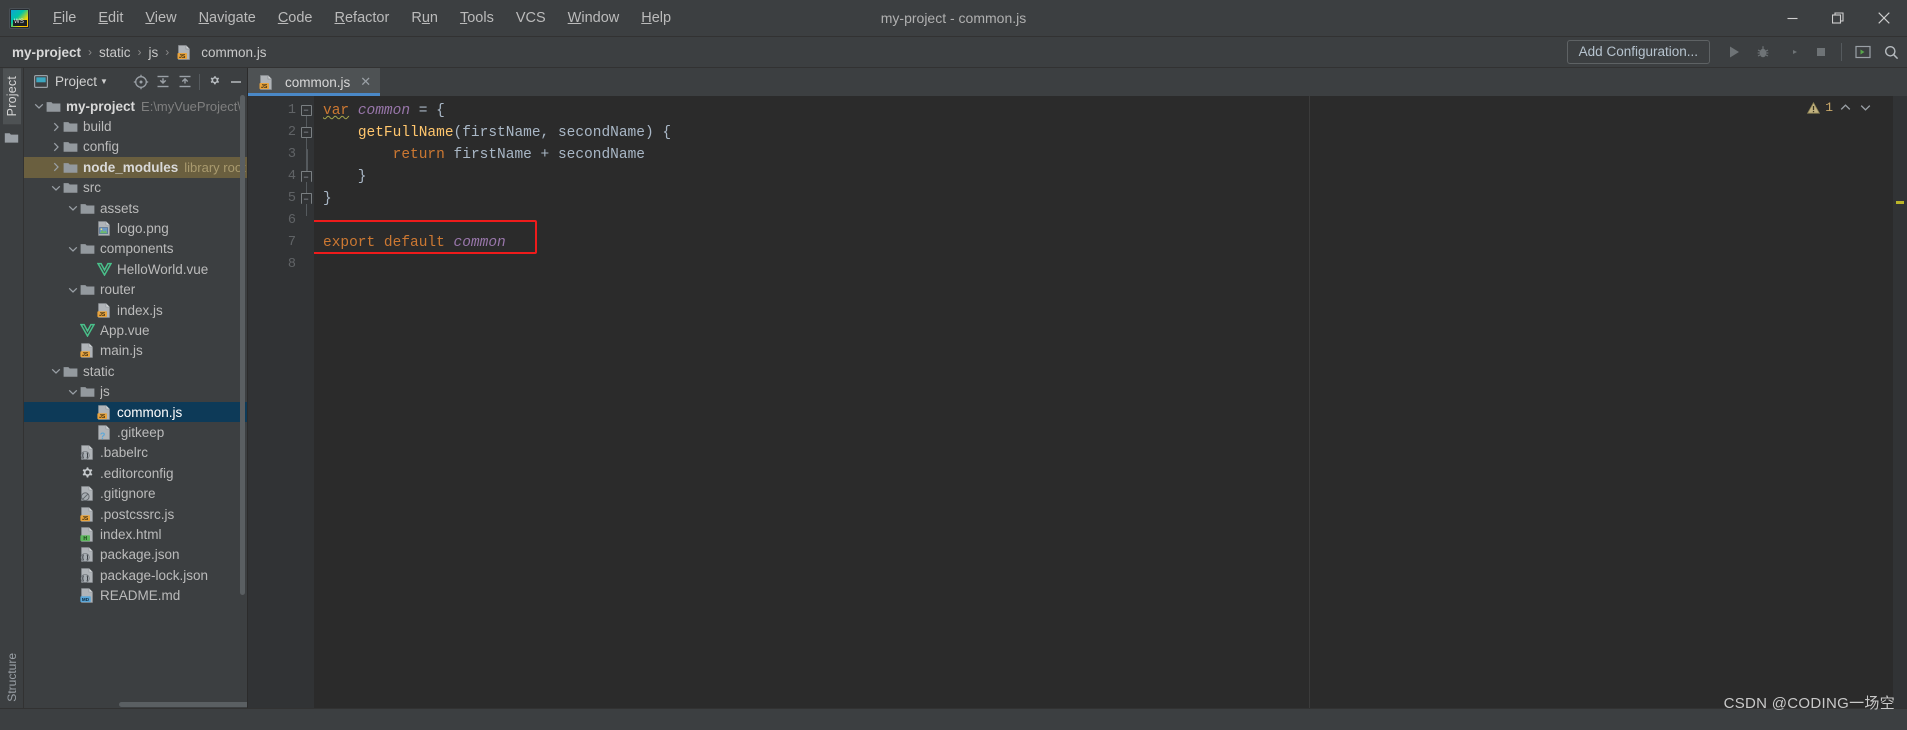 The image size is (1907, 730). What do you see at coordinates (424, 18) in the screenshot?
I see `menu-run: Run` at bounding box center [424, 18].